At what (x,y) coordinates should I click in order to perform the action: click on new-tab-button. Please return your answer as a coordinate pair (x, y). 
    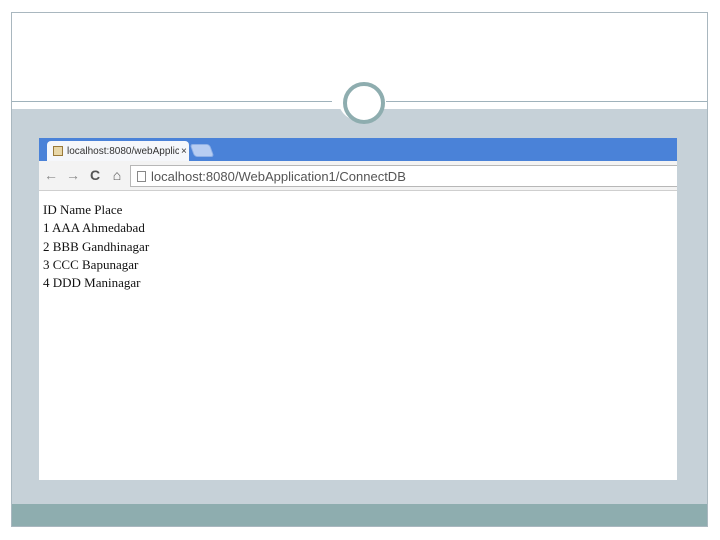
    Looking at the image, I should click on (202, 150).